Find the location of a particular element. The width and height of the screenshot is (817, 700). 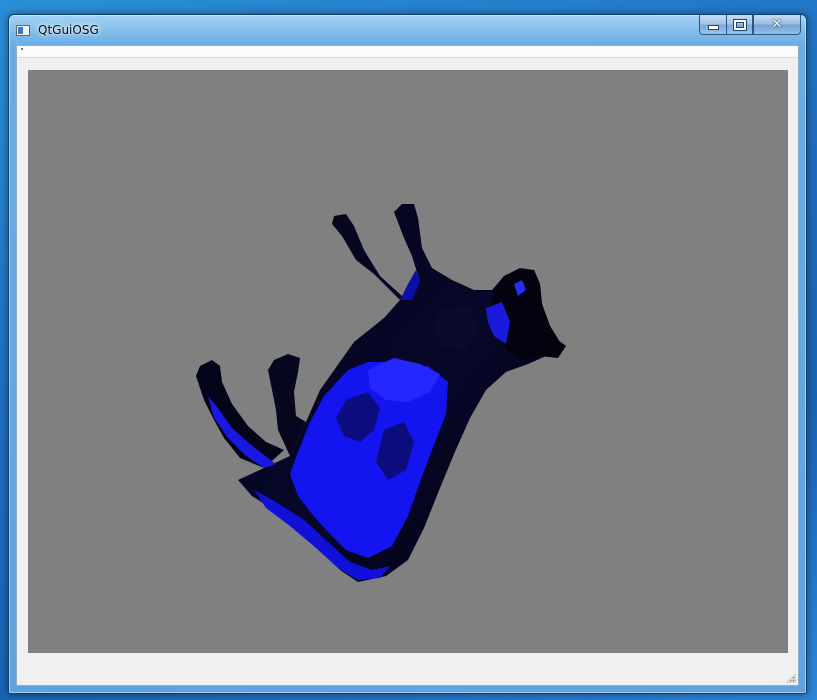

close-icon: ✕ is located at coordinates (777, 24).